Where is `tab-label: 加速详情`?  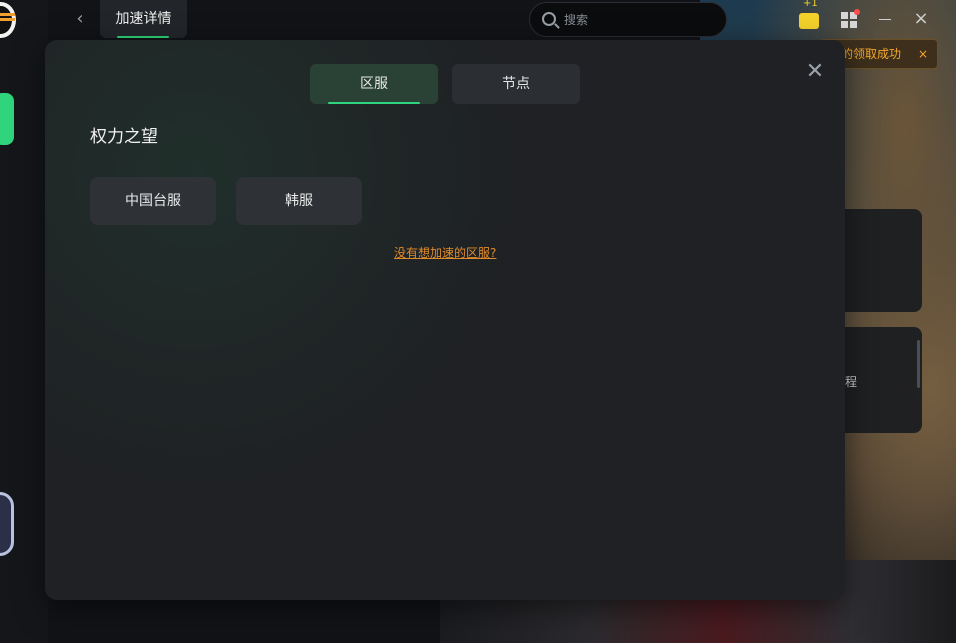 tab-label: 加速详情 is located at coordinates (143, 19).